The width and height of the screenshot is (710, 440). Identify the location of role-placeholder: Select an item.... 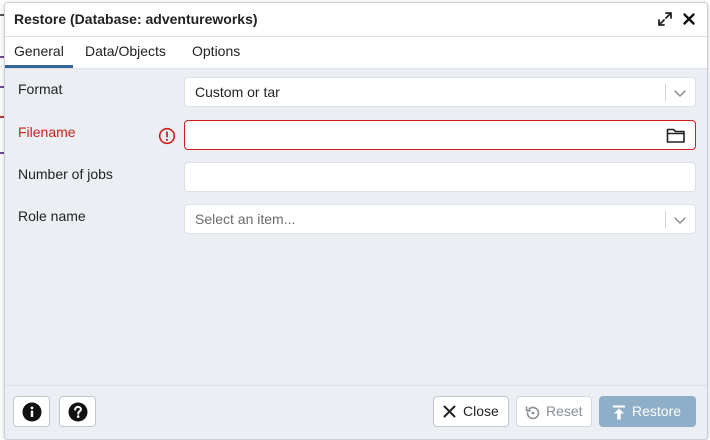
(245, 219).